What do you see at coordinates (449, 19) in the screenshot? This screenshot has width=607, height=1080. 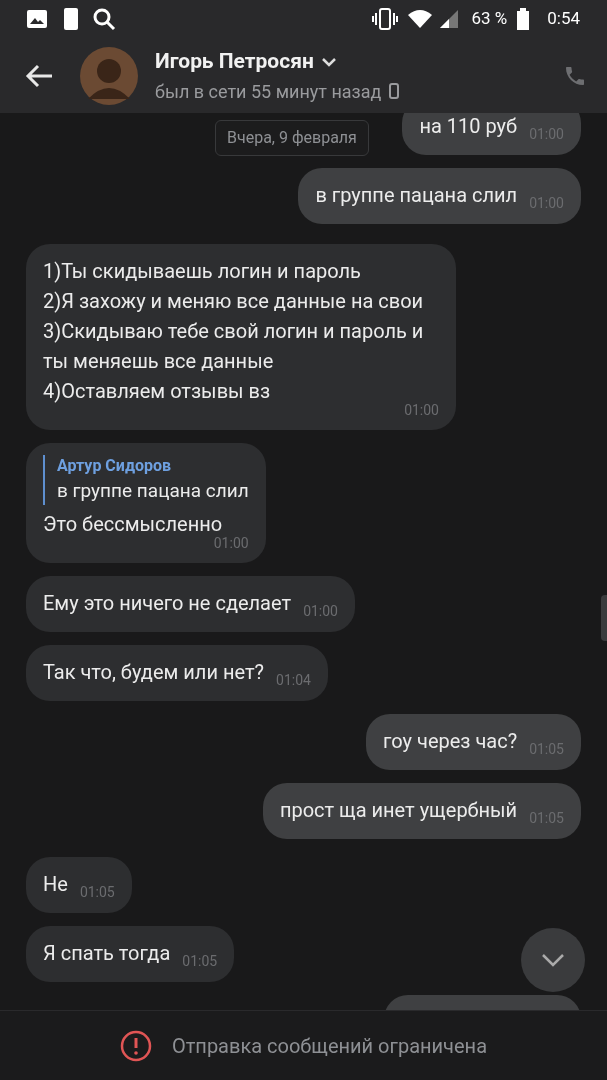 I see `signal-icon` at bounding box center [449, 19].